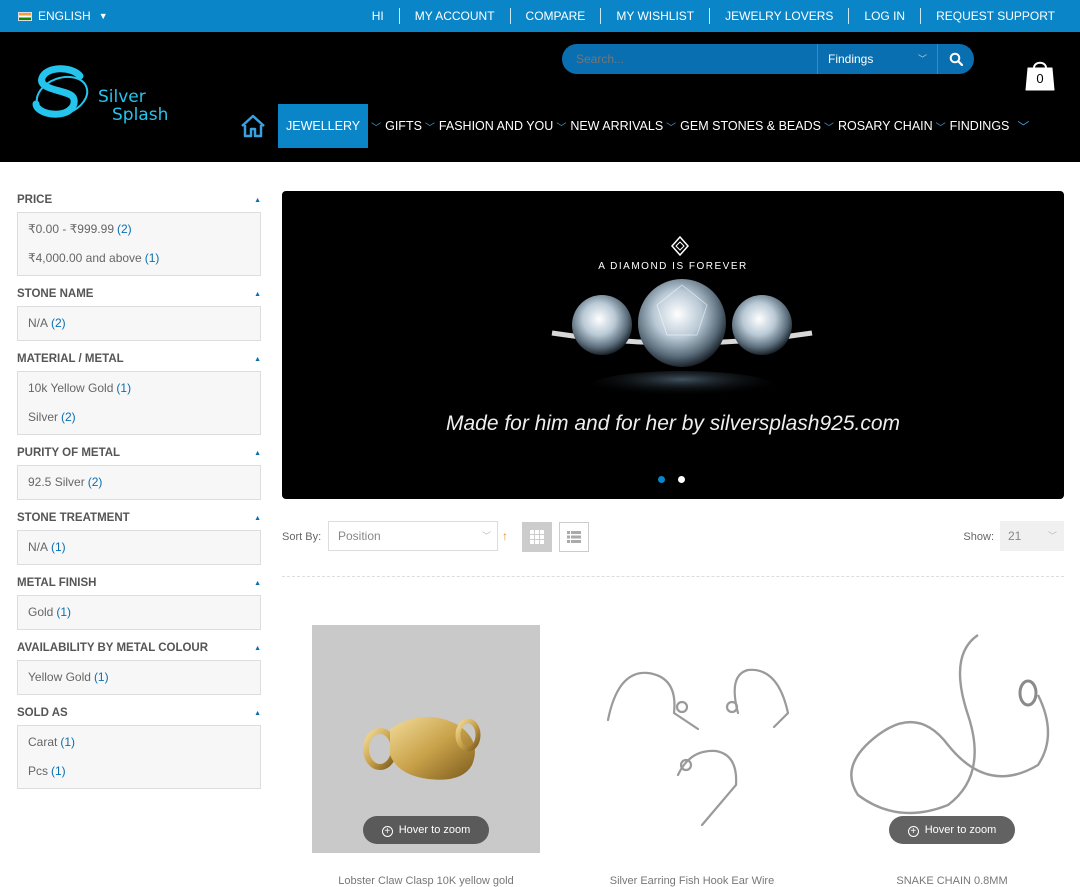 This screenshot has width=1080, height=887. What do you see at coordinates (1032, 536) in the screenshot?
I see `limiter-select: 21 ﹀` at bounding box center [1032, 536].